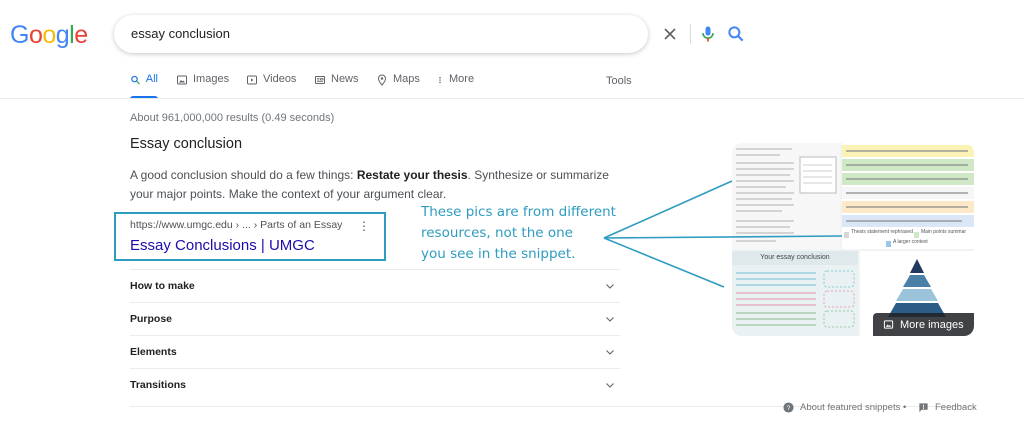 This screenshot has height=432, width=1024. What do you see at coordinates (336, 86) in the screenshot?
I see `tab-news: News` at bounding box center [336, 86].